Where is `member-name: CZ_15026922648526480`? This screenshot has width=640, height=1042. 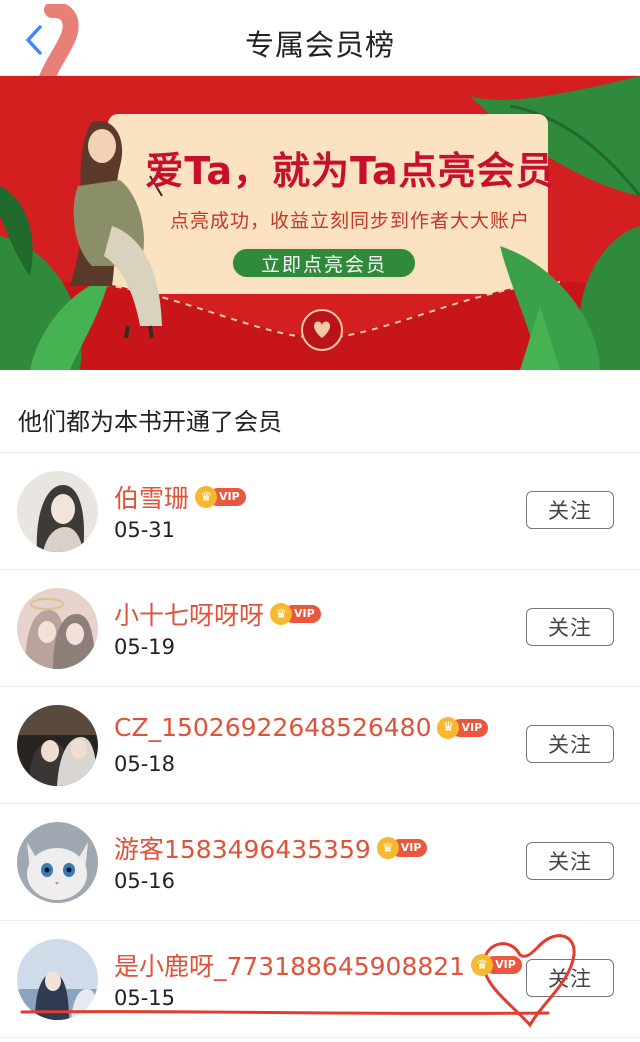 member-name: CZ_15026922648526480 is located at coordinates (272, 727).